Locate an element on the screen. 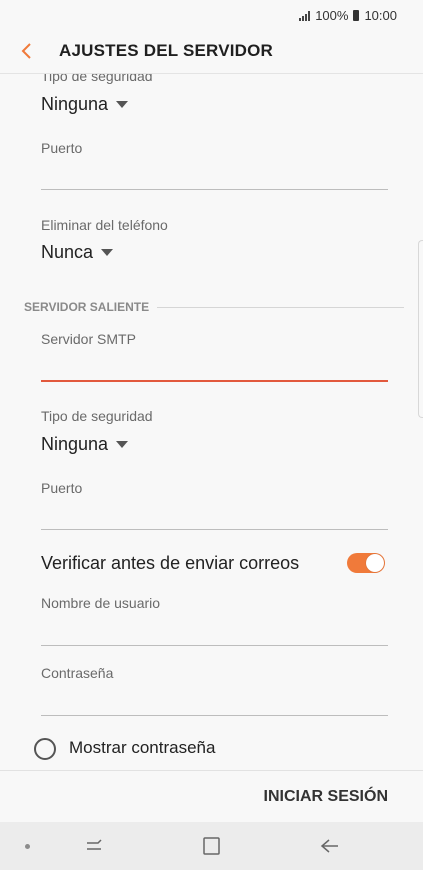  signal-bars-icon is located at coordinates (305, 15).